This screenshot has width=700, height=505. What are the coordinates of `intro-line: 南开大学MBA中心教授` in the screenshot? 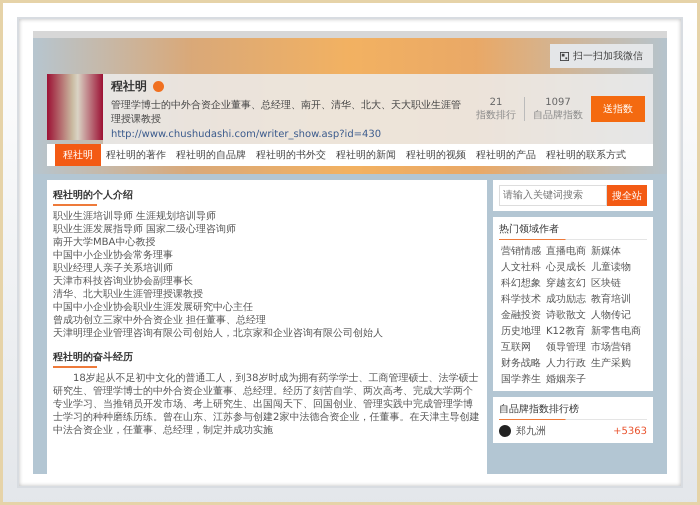 It's located at (104, 242).